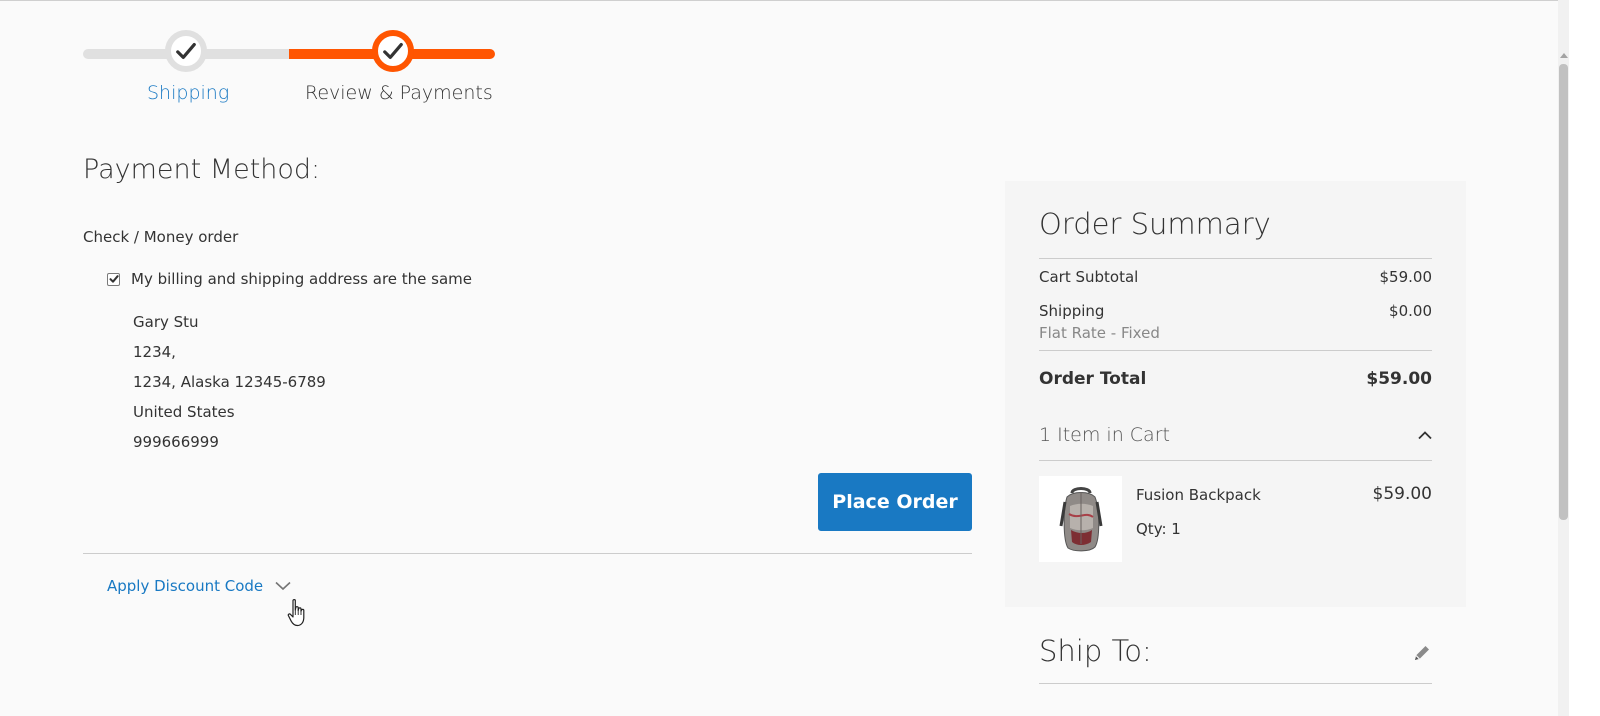  What do you see at coordinates (166, 322) in the screenshot?
I see `address-line-name: Gary Stu` at bounding box center [166, 322].